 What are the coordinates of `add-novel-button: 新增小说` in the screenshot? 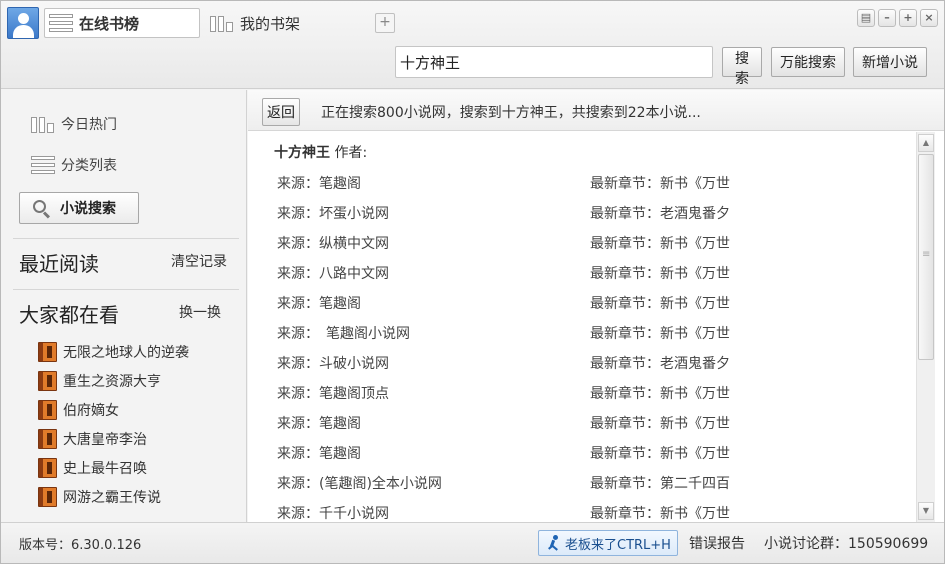 It's located at (890, 62).